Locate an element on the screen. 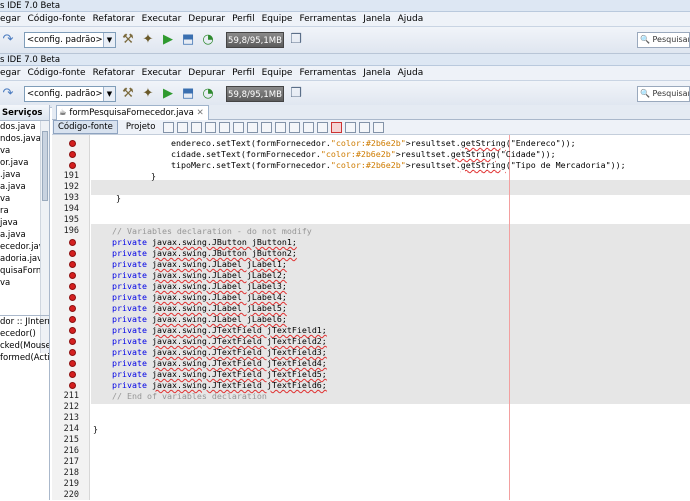 This screenshot has height=501, width=690. menu-item: Janela is located at coordinates (376, 19).